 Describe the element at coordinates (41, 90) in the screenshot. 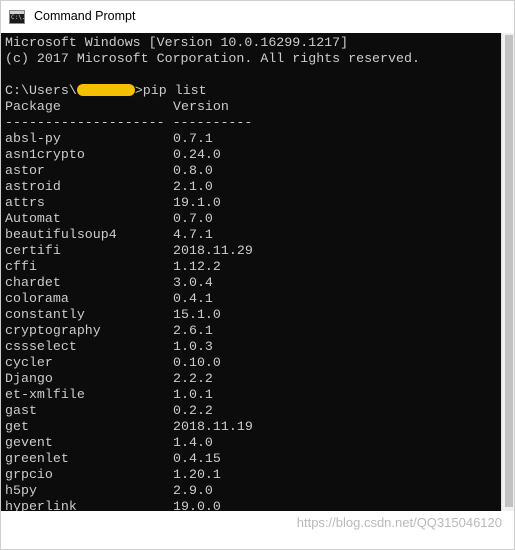

I see `prompt-path: C:\Users\` at that location.